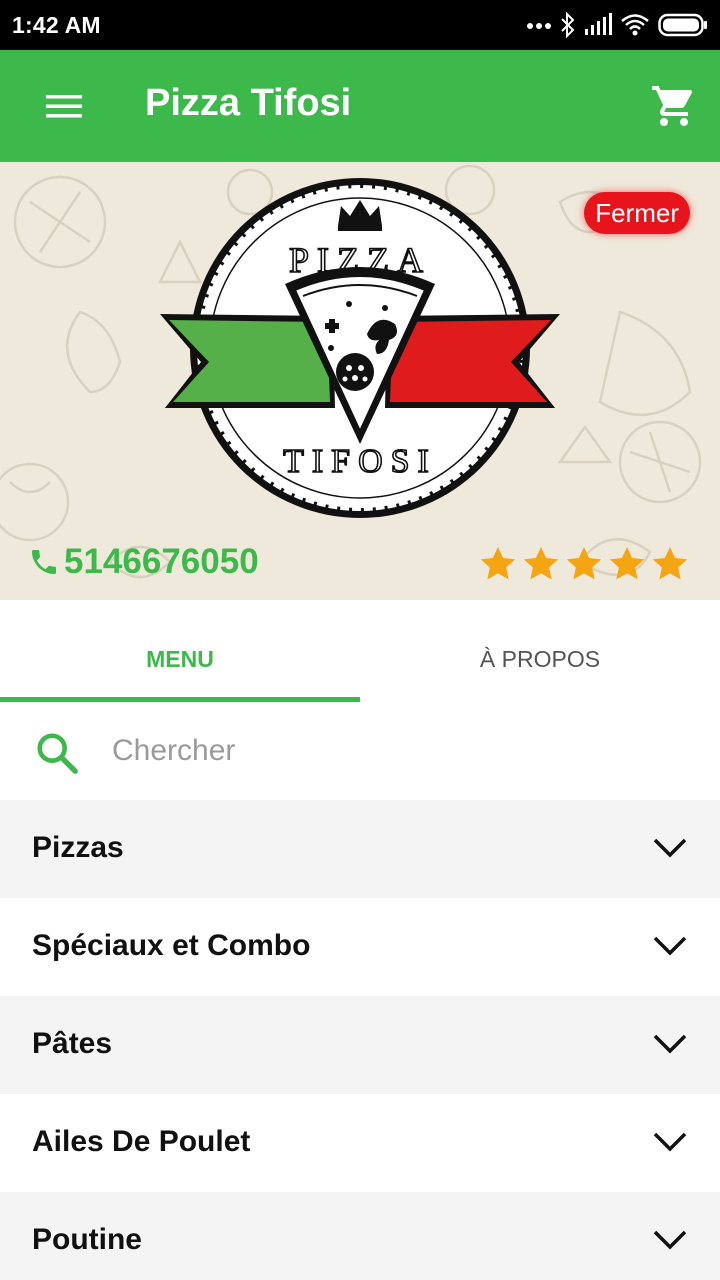 The image size is (720, 1280). What do you see at coordinates (360, 461) in the screenshot?
I see `logo-bottom-text: TIFOSI` at bounding box center [360, 461].